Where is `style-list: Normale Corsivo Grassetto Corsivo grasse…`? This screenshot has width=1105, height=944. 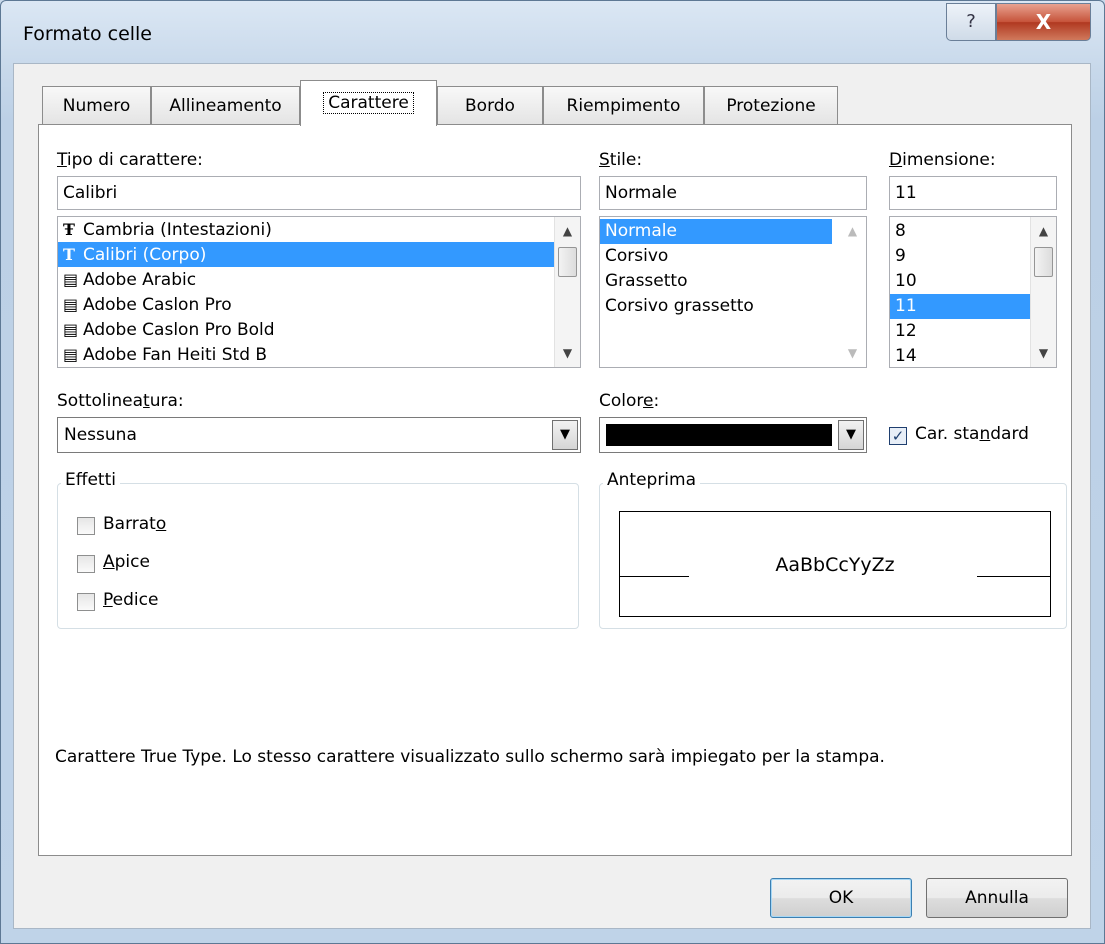
style-list: Normale Corsivo Grassetto Corsivo grasse… is located at coordinates (733, 292).